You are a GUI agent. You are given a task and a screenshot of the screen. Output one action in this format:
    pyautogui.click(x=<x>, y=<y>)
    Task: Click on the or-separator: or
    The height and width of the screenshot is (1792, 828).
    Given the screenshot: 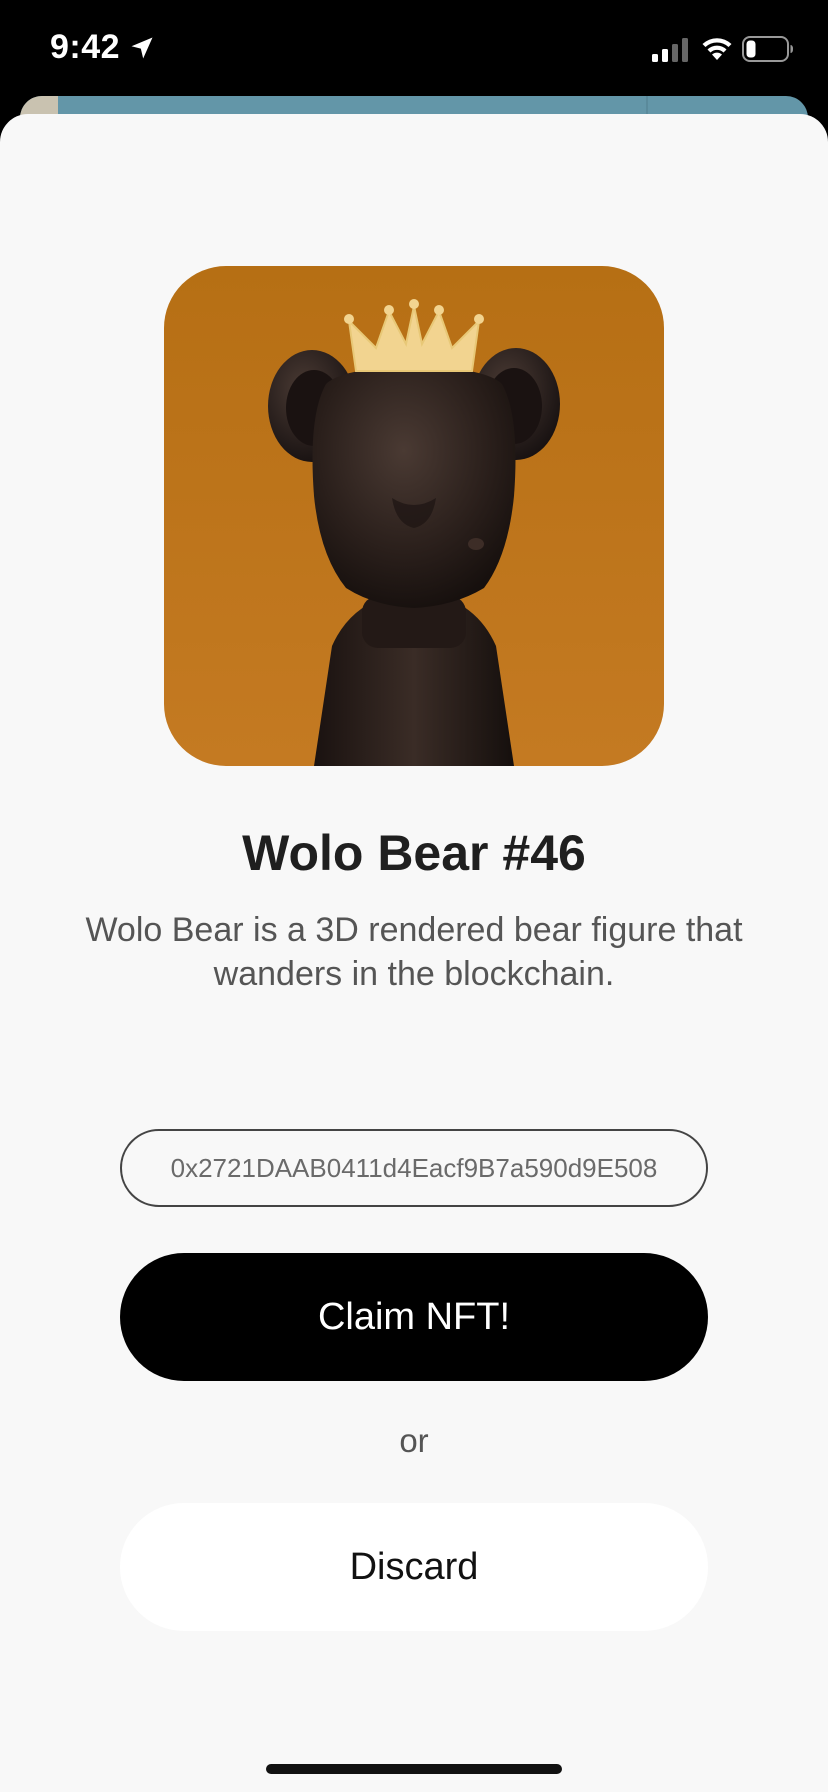 What is the action you would take?
    pyautogui.click(x=414, y=1440)
    